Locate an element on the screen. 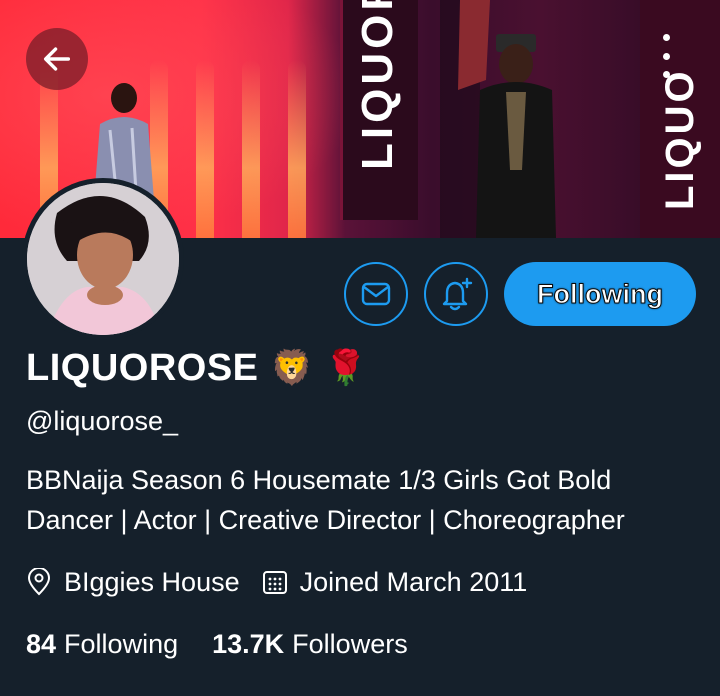  envelope-icon is located at coordinates (376, 294).